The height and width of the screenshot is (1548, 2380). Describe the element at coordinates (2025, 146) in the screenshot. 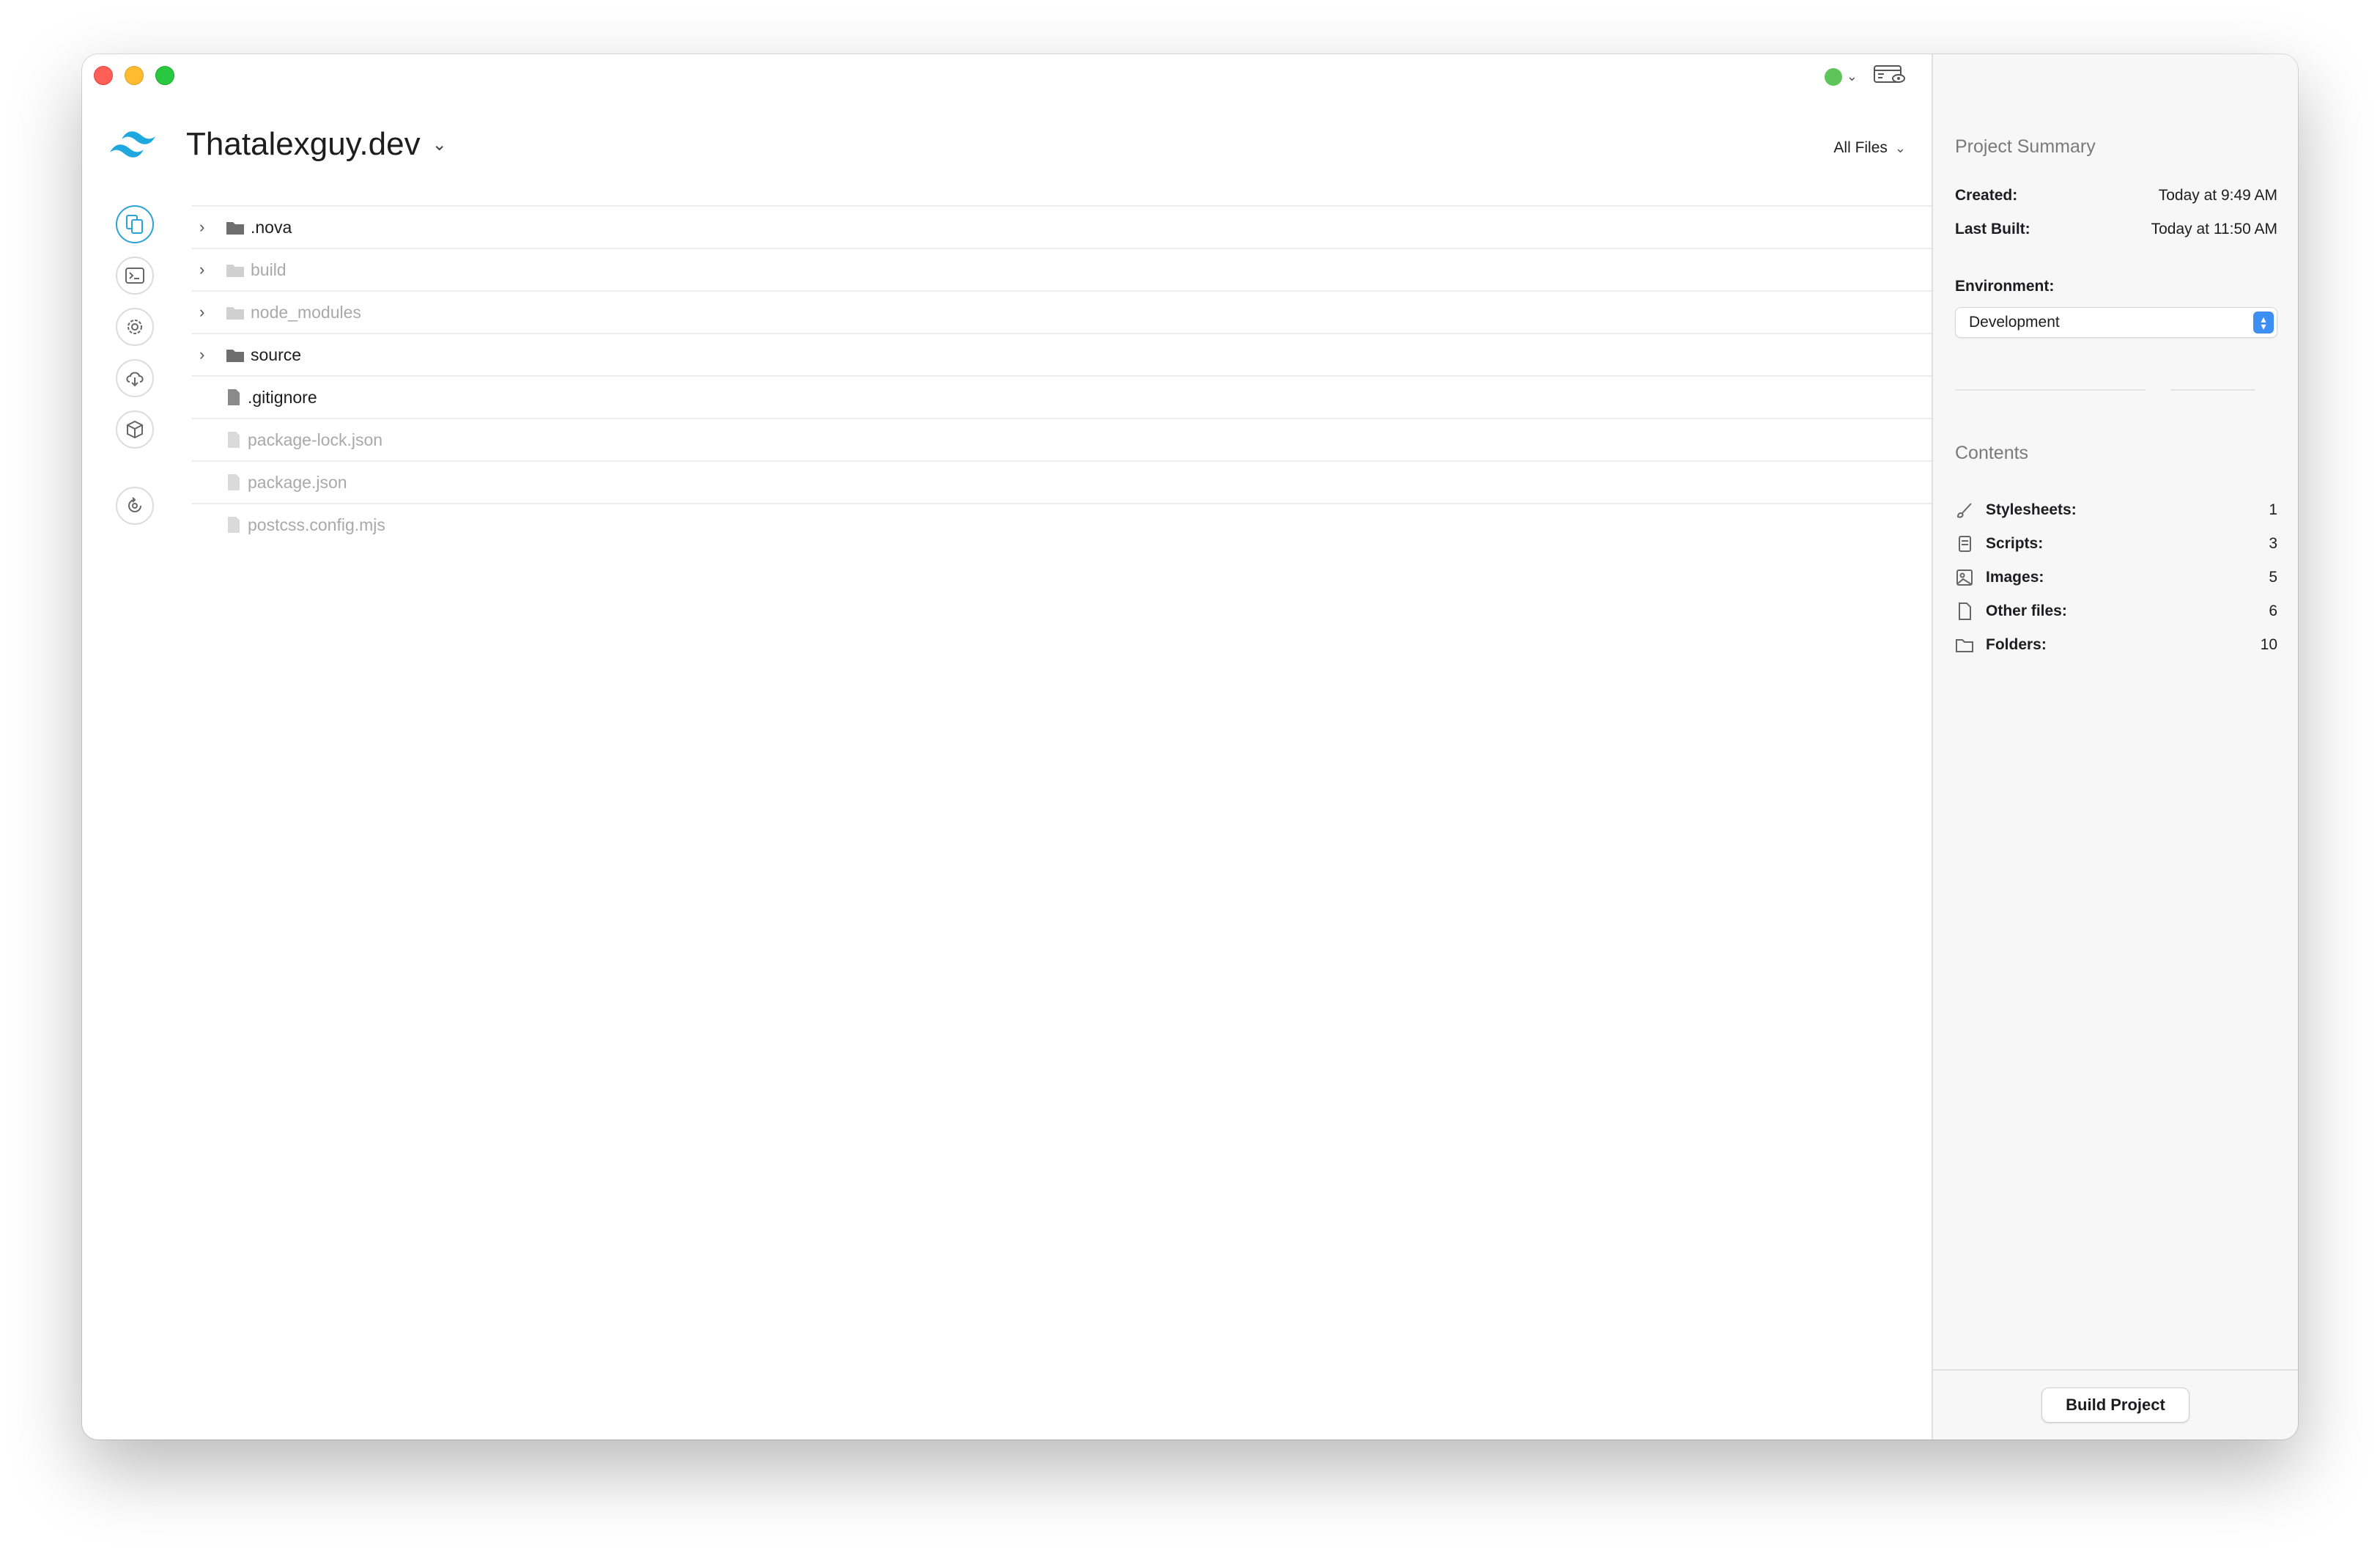

I see `summary-heading: Project Summary` at that location.